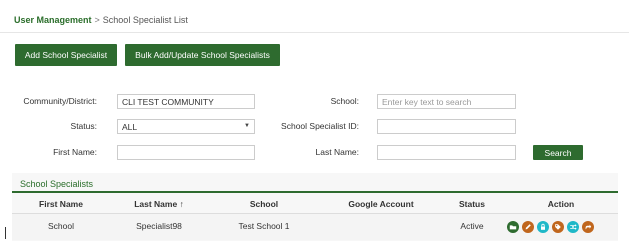 The width and height of the screenshot is (629, 249). What do you see at coordinates (53, 20) in the screenshot?
I see `breadcrumb-root-link: User Management` at bounding box center [53, 20].